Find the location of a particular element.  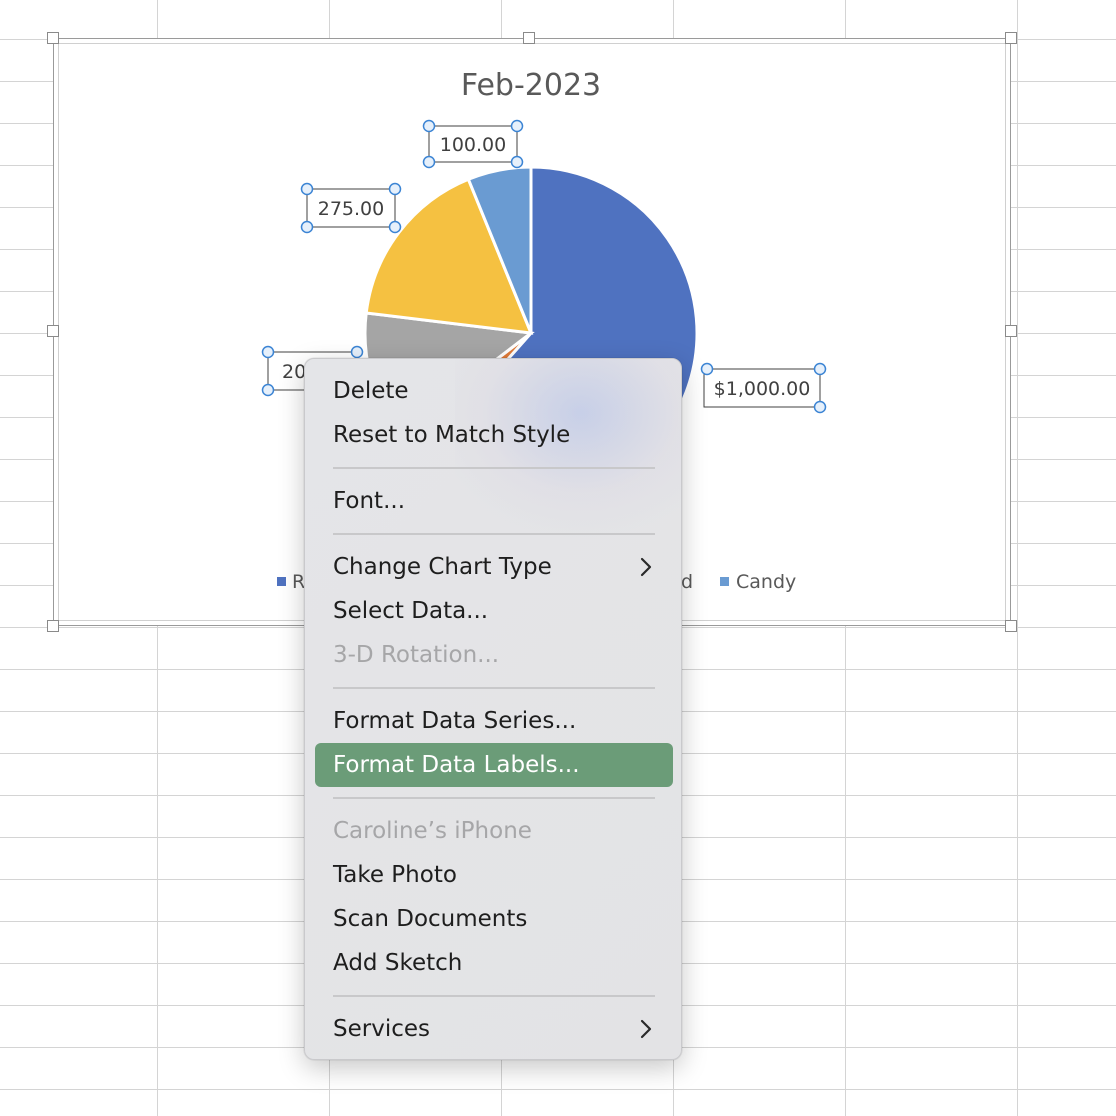

legend-label-3: Candy is located at coordinates (766, 582).